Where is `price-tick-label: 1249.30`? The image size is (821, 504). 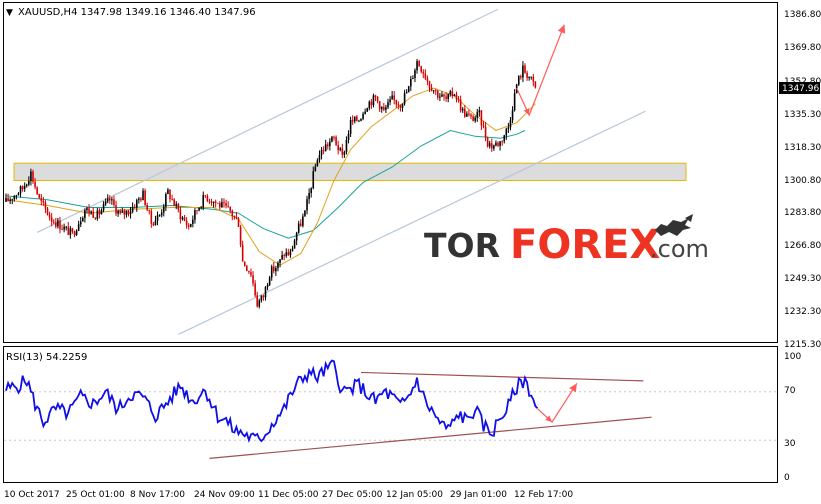
price-tick-label: 1249.30 is located at coordinates (802, 279).